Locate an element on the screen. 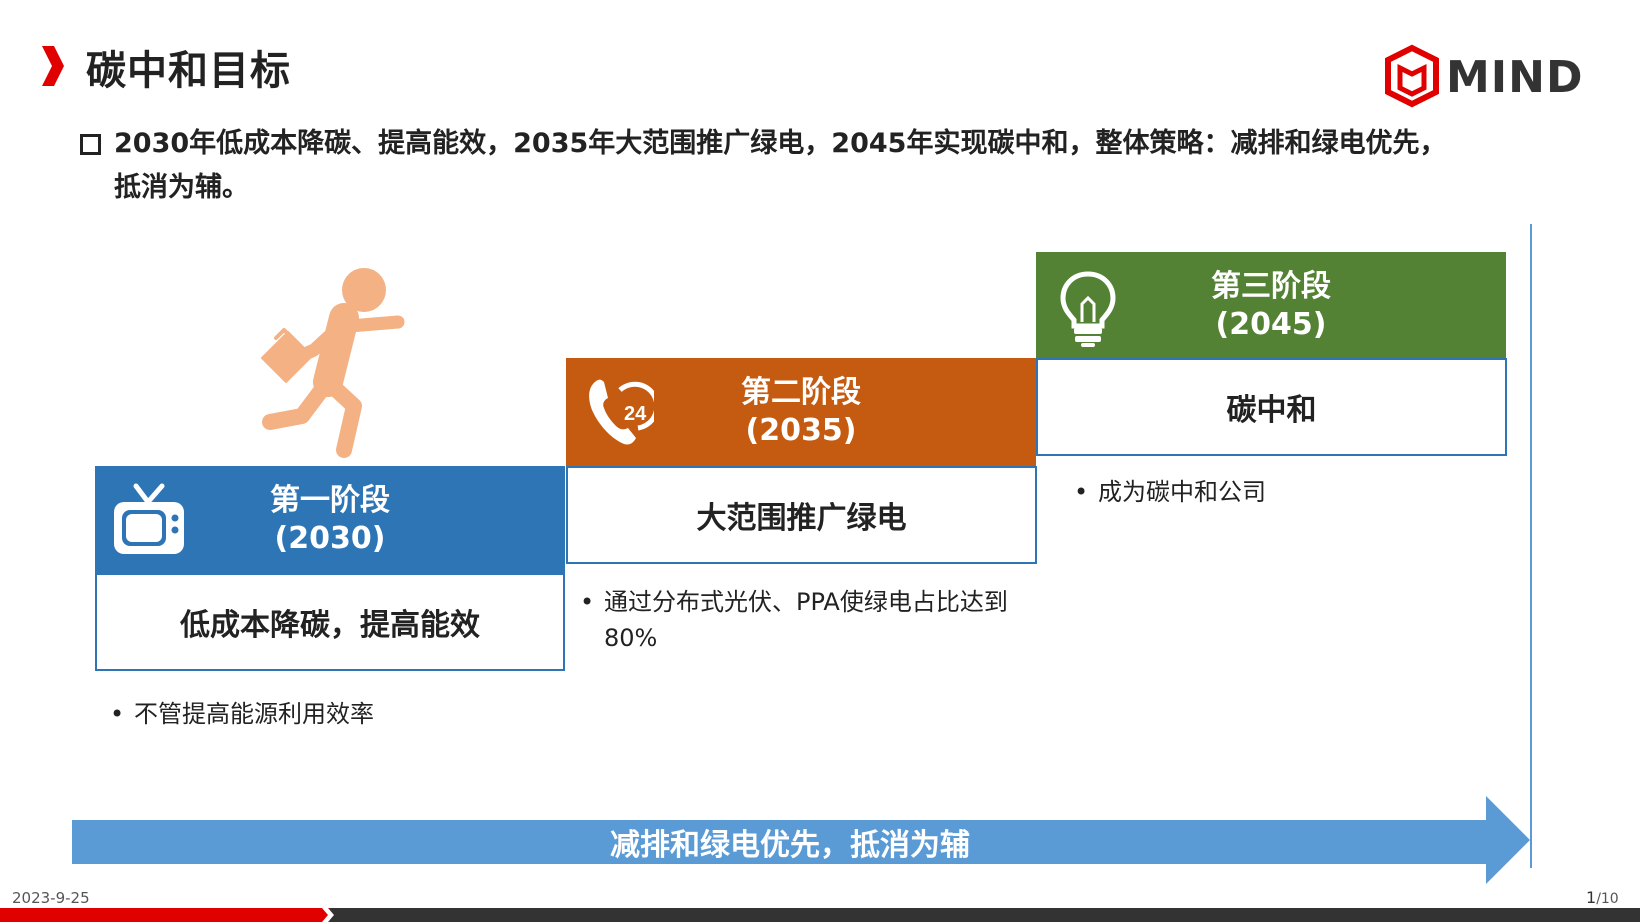  page-number: 1/10 is located at coordinates (1602, 897).